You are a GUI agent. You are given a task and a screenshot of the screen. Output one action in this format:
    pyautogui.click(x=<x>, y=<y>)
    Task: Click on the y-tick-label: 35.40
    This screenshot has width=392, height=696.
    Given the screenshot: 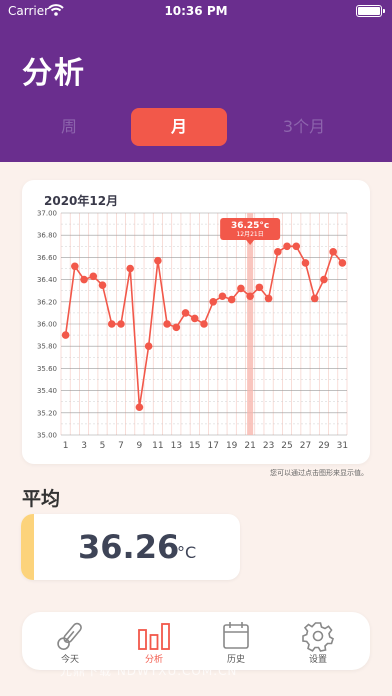 What is the action you would take?
    pyautogui.click(x=47, y=391)
    